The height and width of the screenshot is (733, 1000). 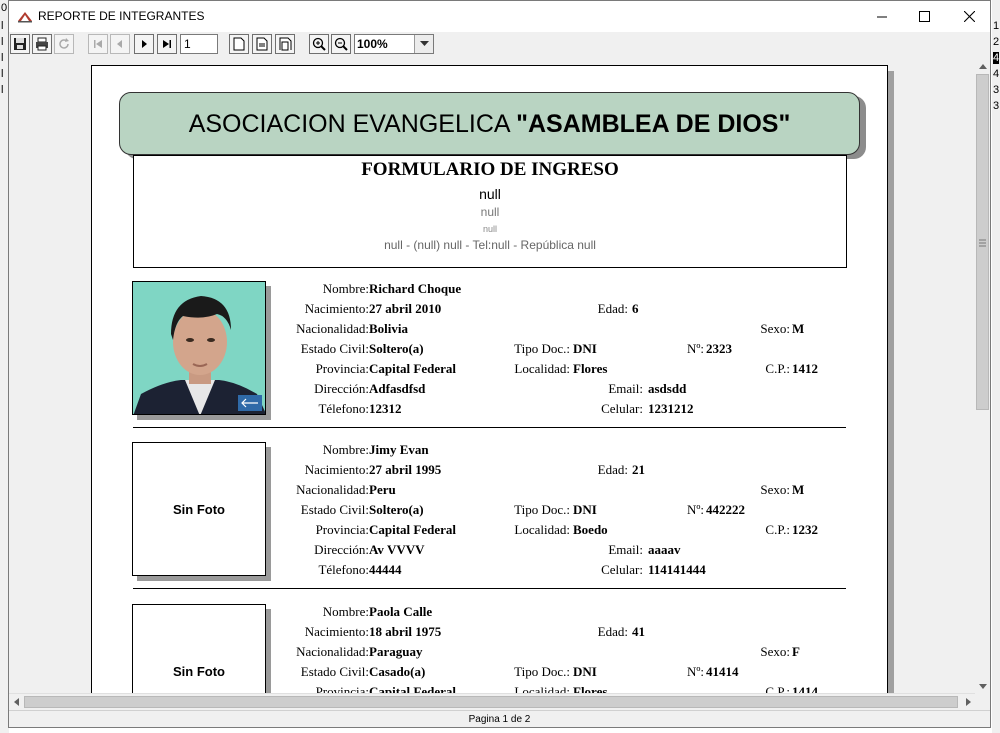 I want to click on page-number-input, so click(x=199, y=44).